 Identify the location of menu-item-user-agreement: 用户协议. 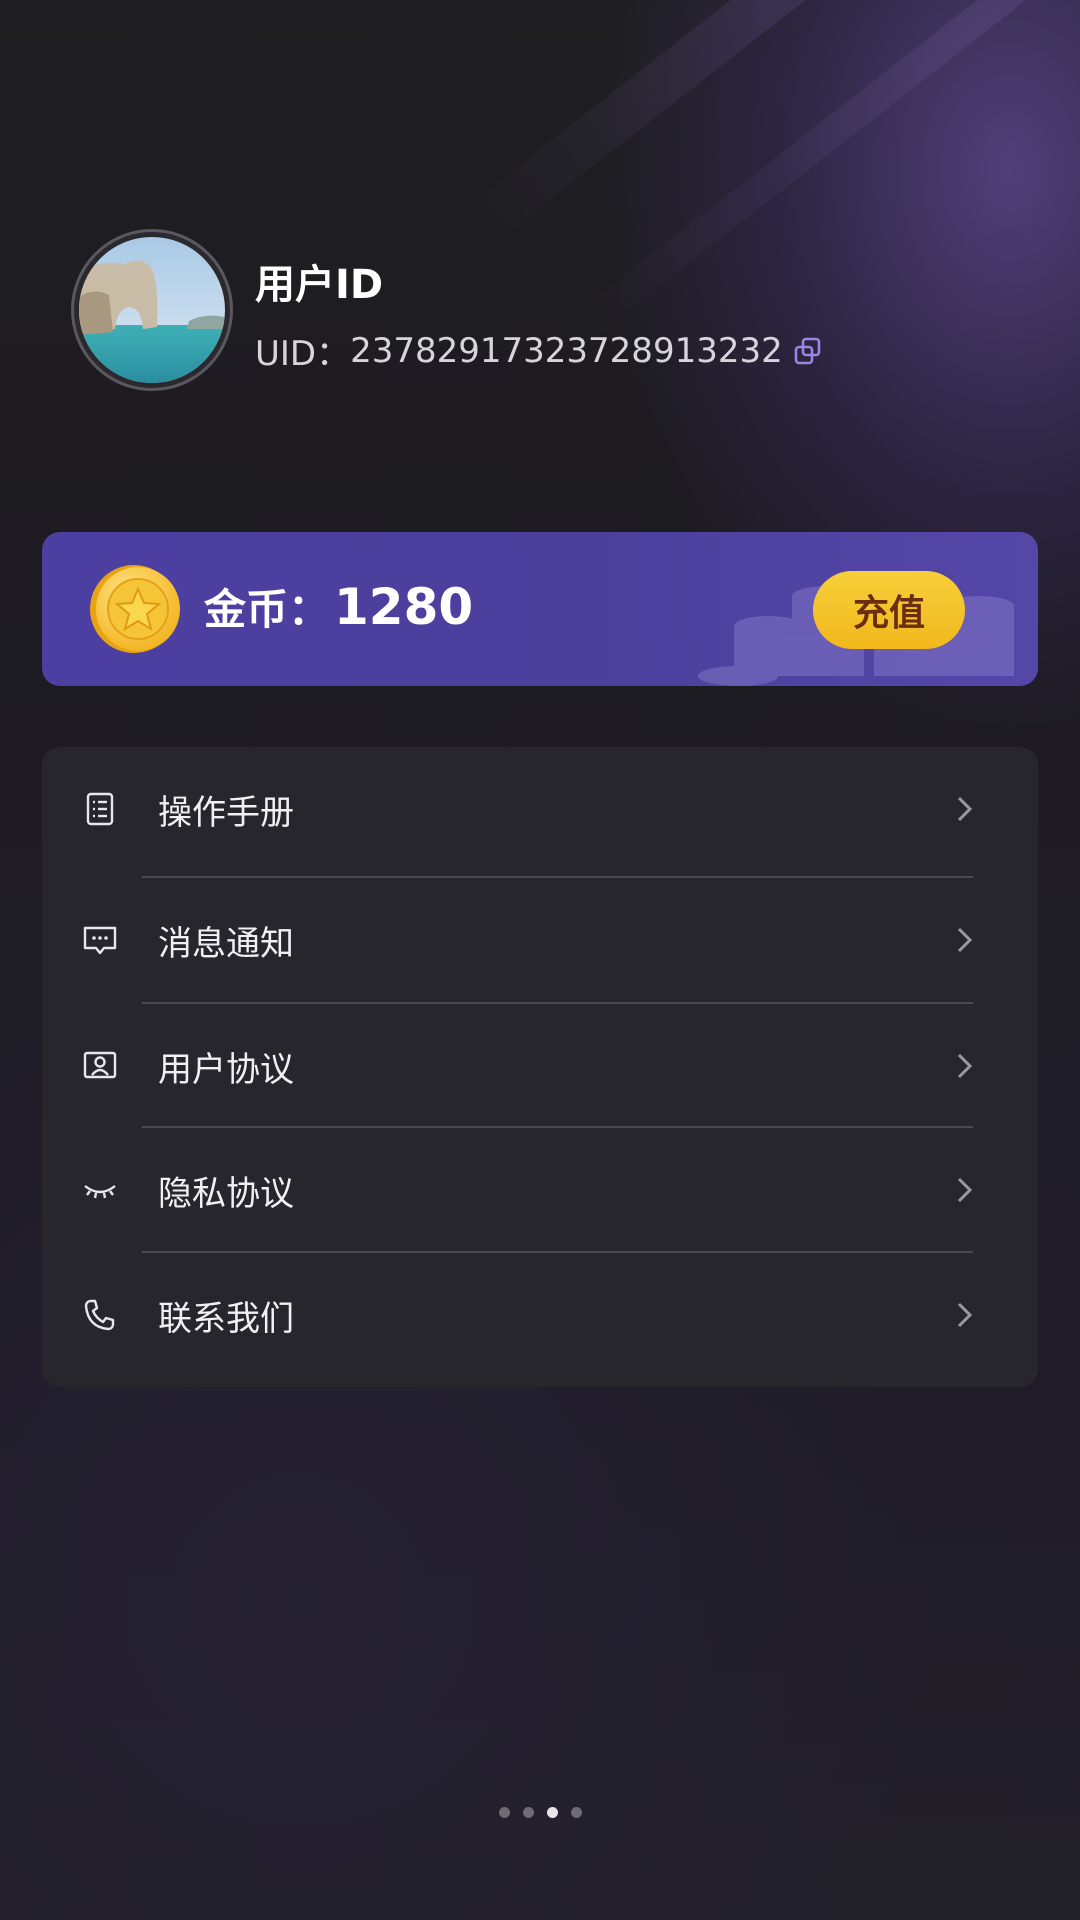
(540, 1066).